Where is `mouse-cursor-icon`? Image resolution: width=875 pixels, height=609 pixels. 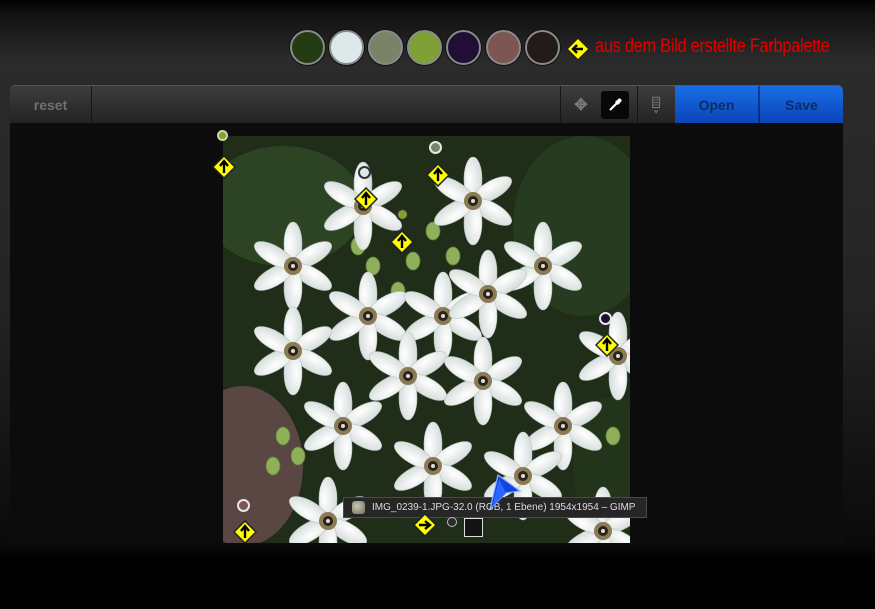
mouse-cursor-icon is located at coordinates (504, 491).